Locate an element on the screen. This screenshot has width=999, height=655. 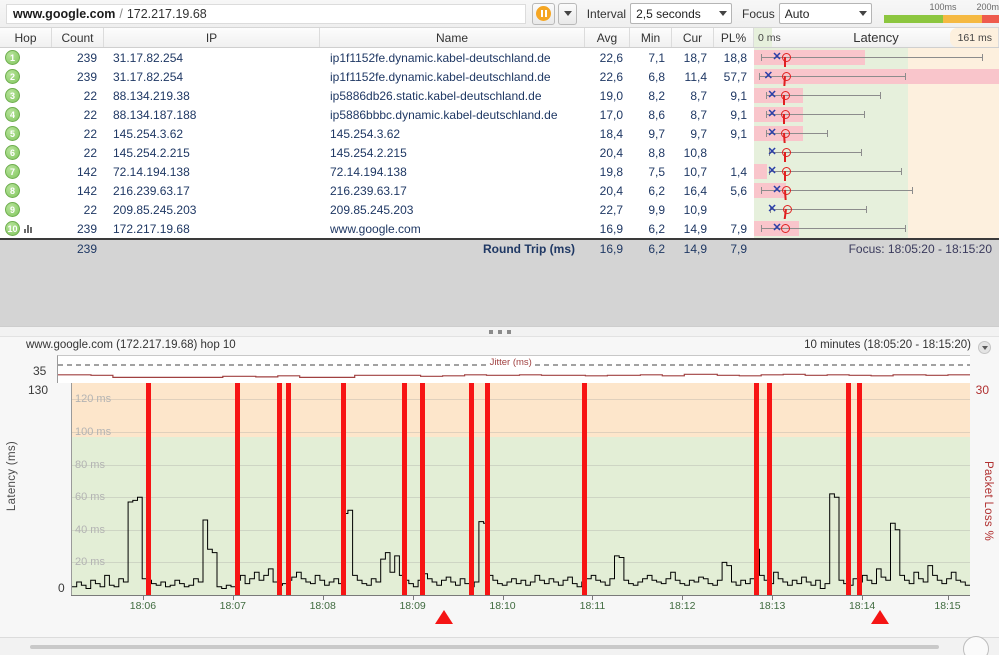
summary-min: 6,2 is located at coordinates (656, 248).